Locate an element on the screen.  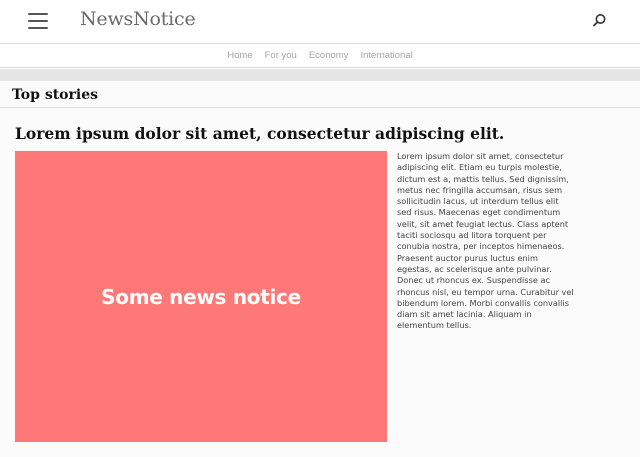
nav-item-home: Home is located at coordinates (239, 55).